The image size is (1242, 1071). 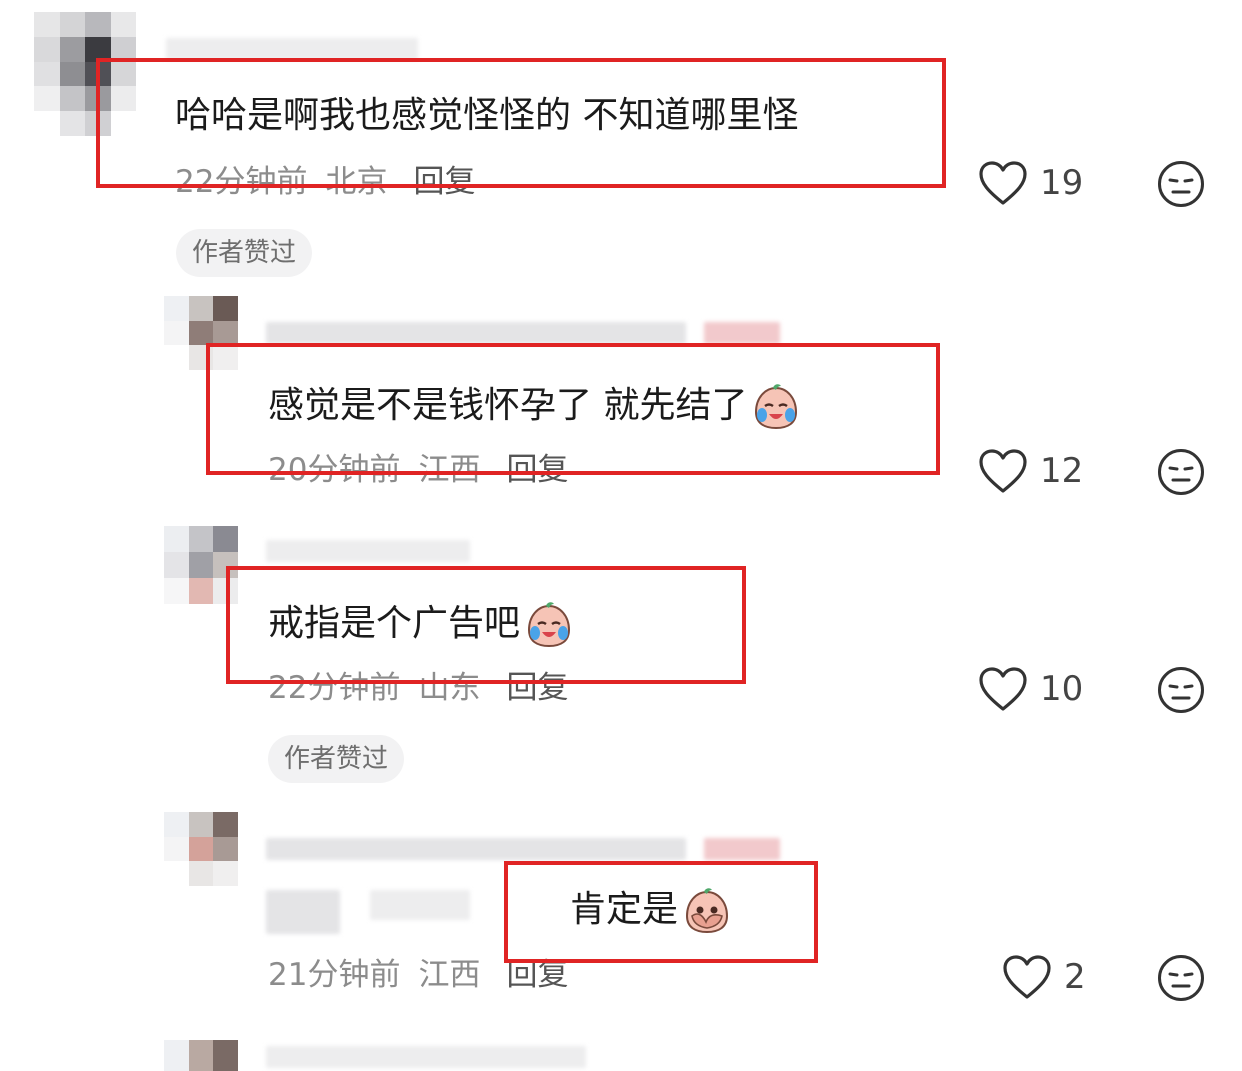 What do you see at coordinates (1062, 183) in the screenshot?
I see `like-count: 19` at bounding box center [1062, 183].